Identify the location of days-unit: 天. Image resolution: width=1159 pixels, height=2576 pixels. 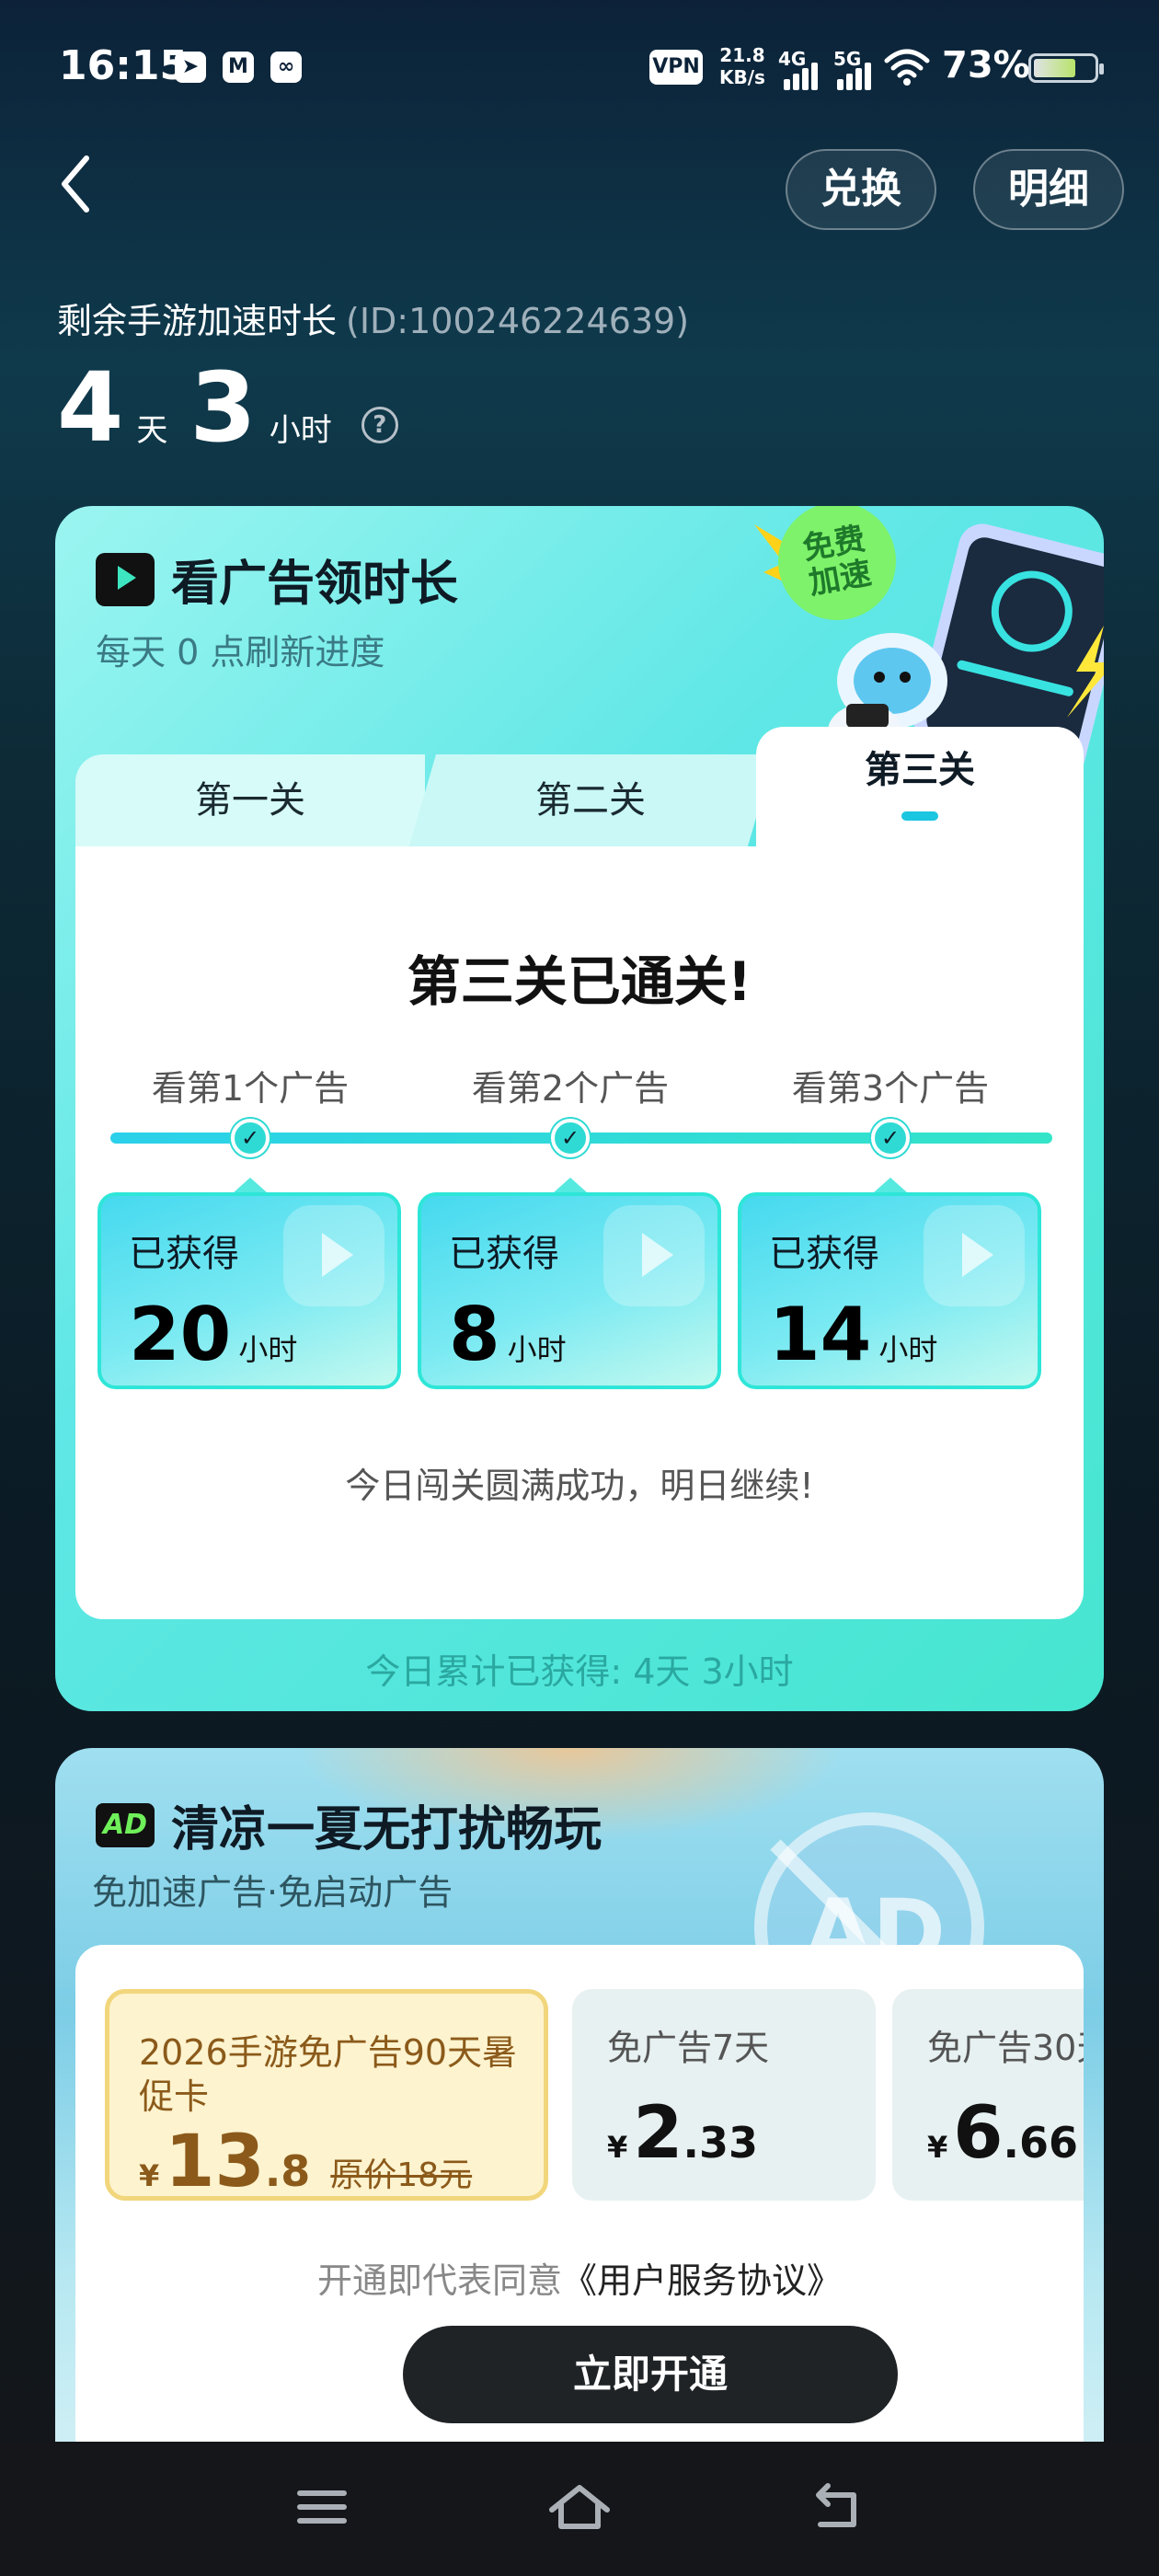
(152, 430).